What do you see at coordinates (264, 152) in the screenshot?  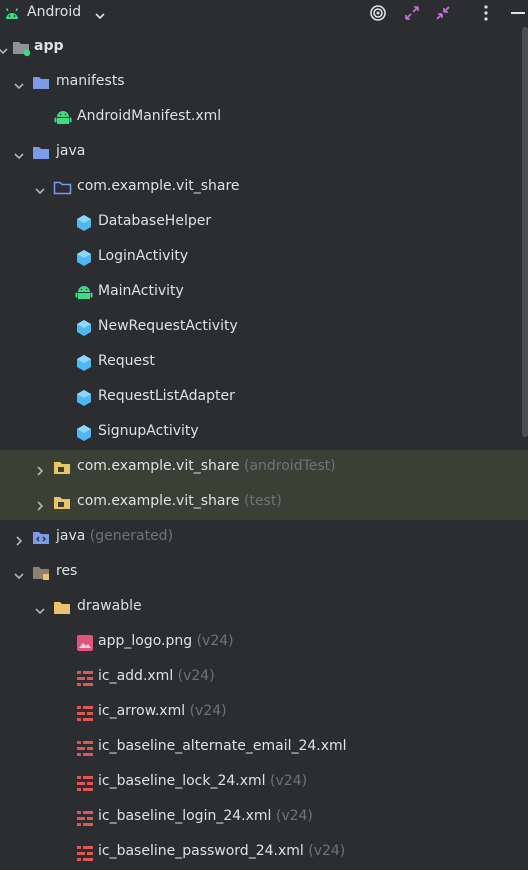 I see `tree-item-java: java` at bounding box center [264, 152].